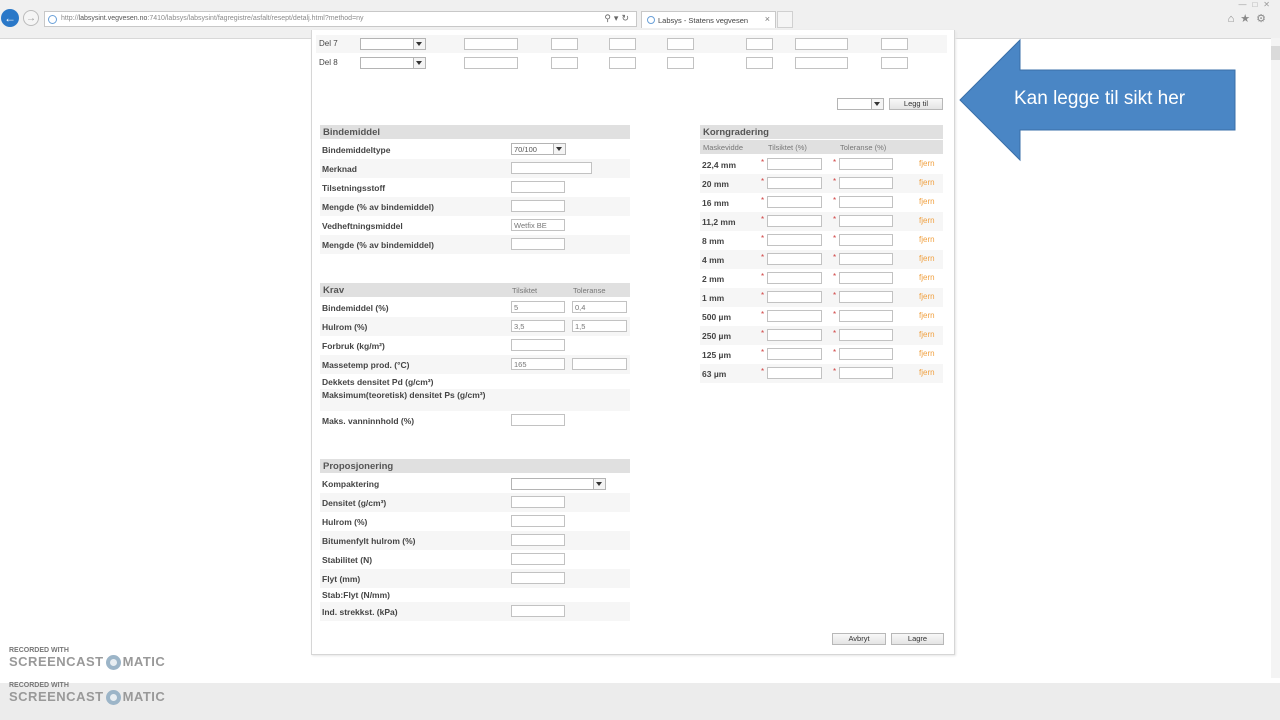 Image resolution: width=1280 pixels, height=720 pixels. Describe the element at coordinates (599, 364) in the screenshot. I see `krav-tol-input` at that location.